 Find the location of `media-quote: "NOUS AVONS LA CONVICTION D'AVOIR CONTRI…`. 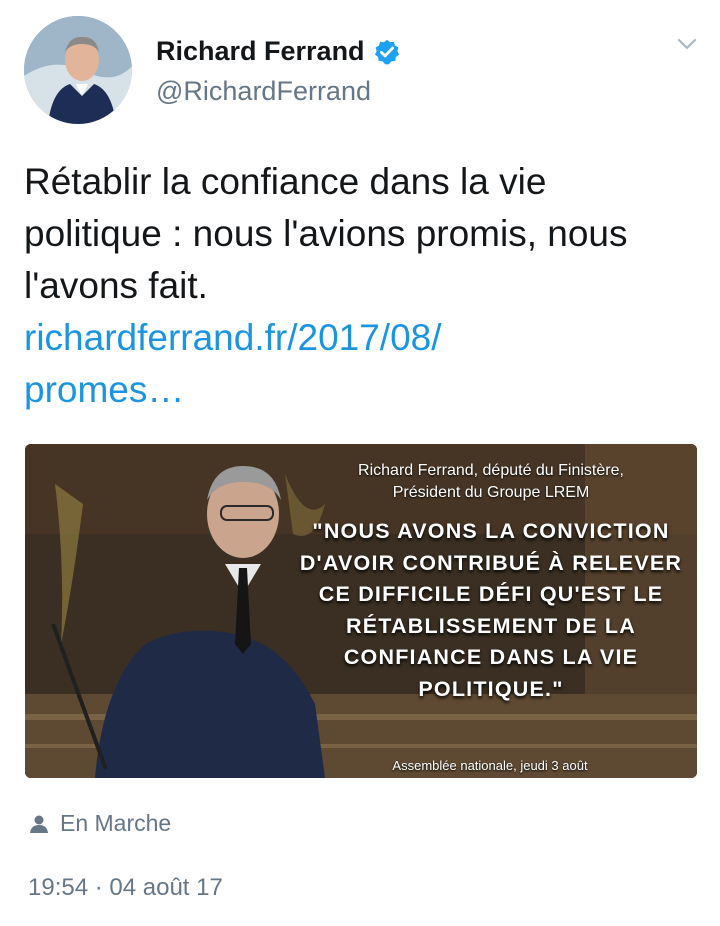

media-quote: "NOUS AVONS LA CONVICTION D'AVOIR CONTRI… is located at coordinates (491, 610).